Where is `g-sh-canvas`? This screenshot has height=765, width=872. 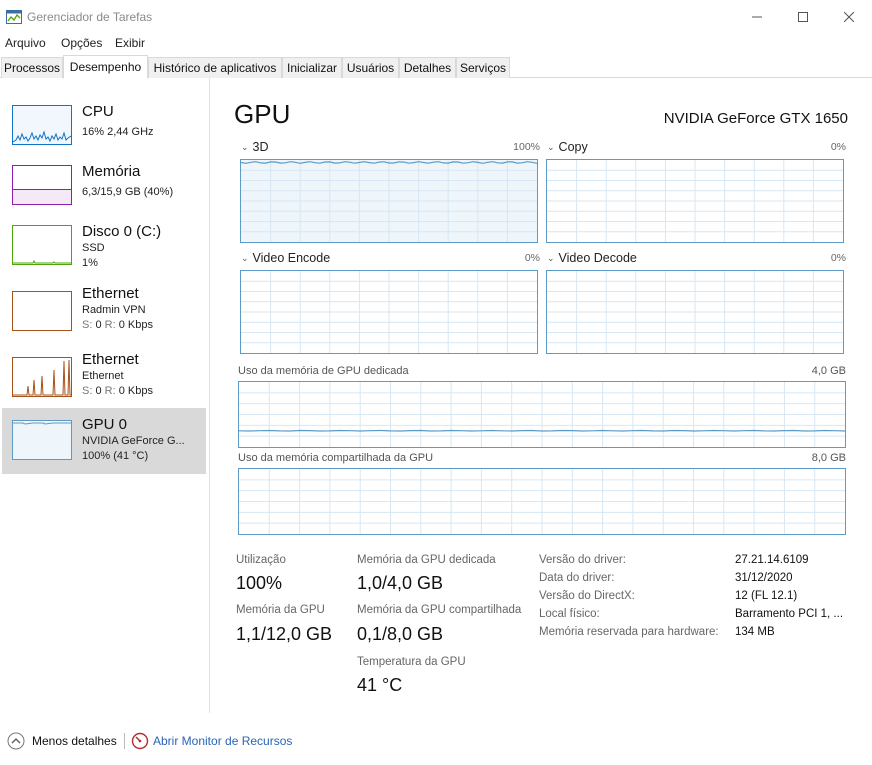
g-sh-canvas is located at coordinates (542, 501).